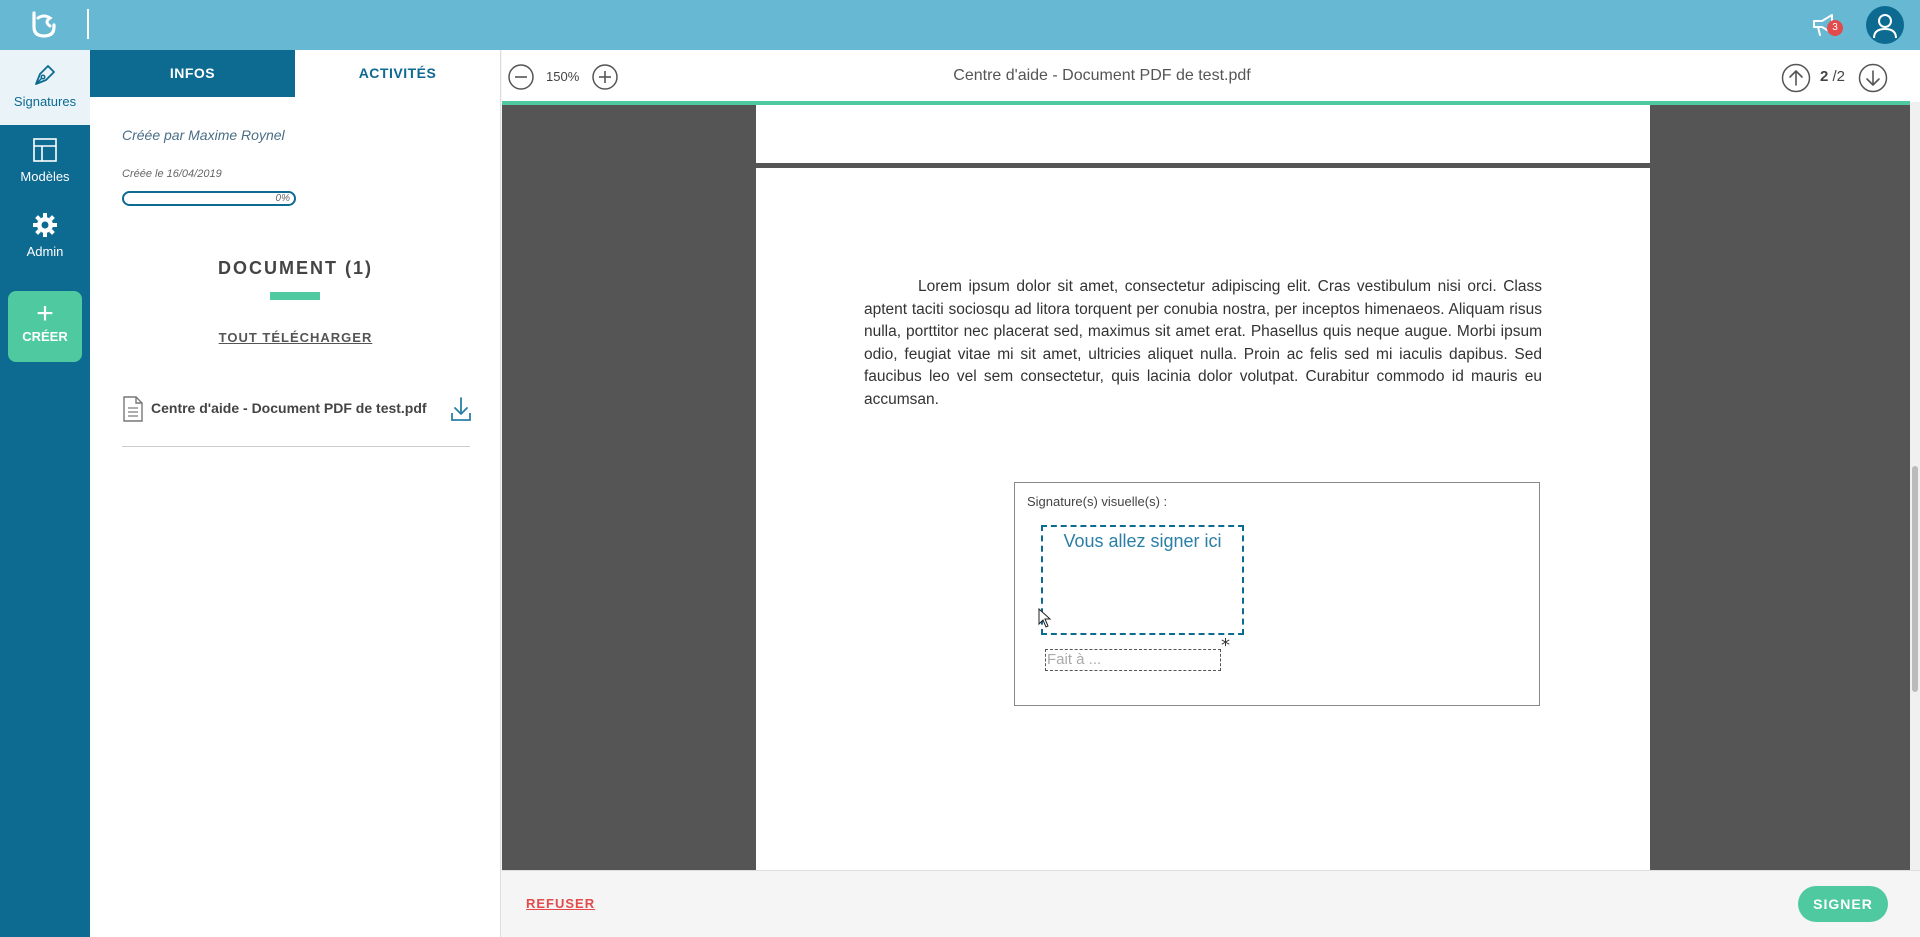  What do you see at coordinates (560, 903) in the screenshot?
I see `refuse-button: REFUSER` at bounding box center [560, 903].